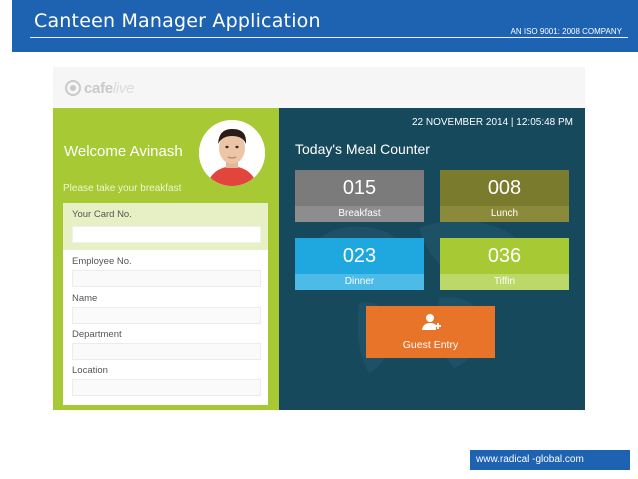 The width and height of the screenshot is (638, 479). I want to click on breakfast-tile: 015 Breakfast, so click(359, 196).